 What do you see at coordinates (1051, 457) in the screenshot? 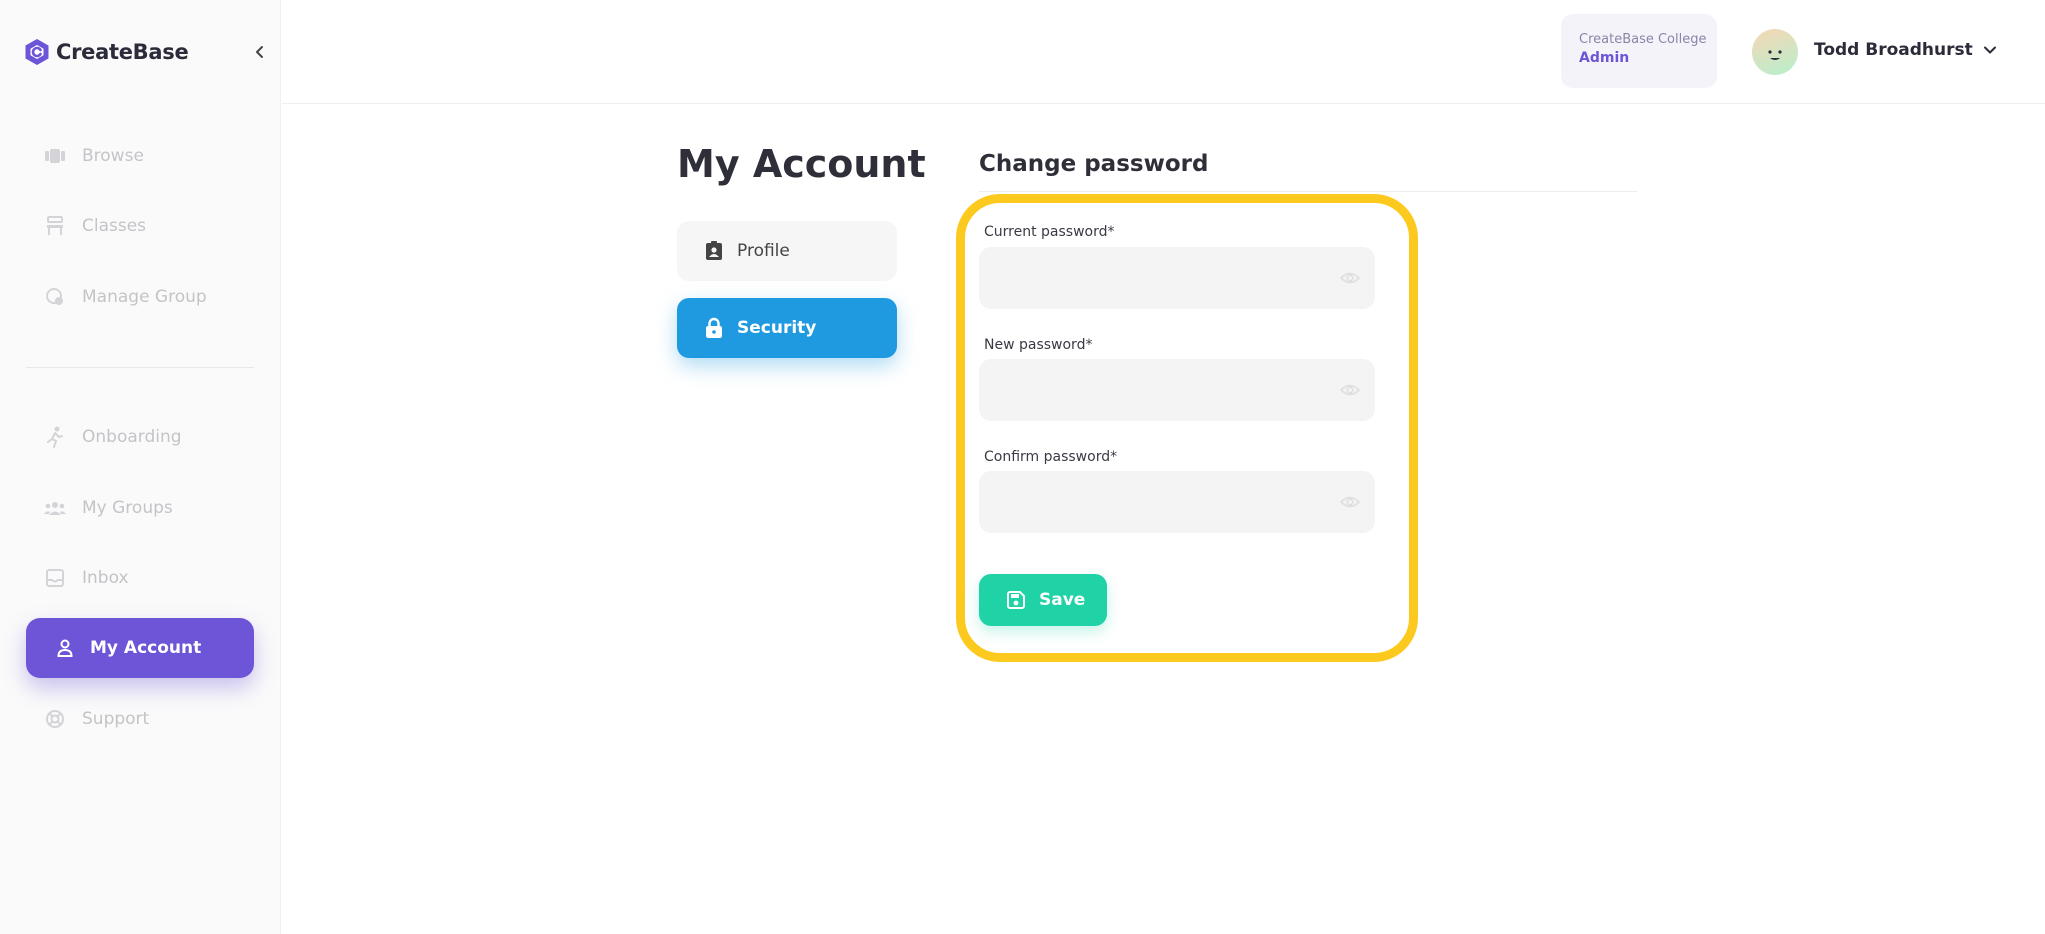
I see `confirm-password-label: Confirm password*` at bounding box center [1051, 457].